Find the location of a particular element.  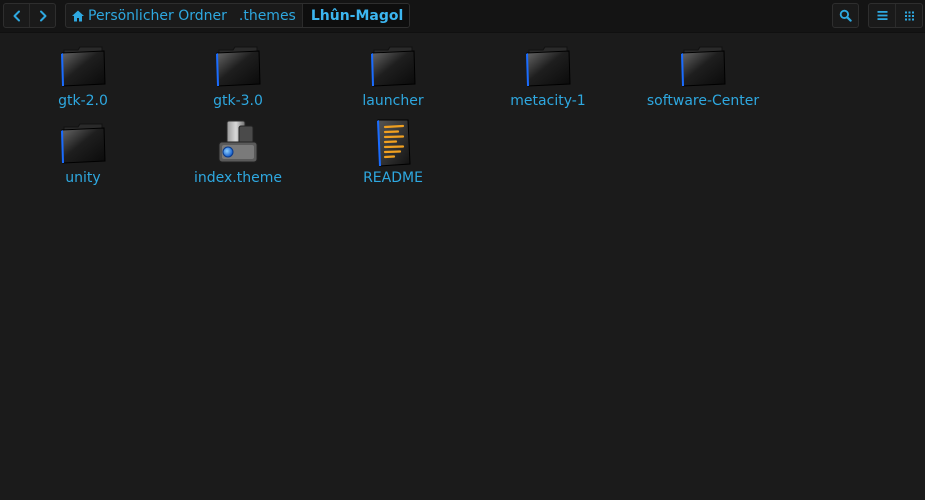

file-name: metacity-1 is located at coordinates (548, 101).